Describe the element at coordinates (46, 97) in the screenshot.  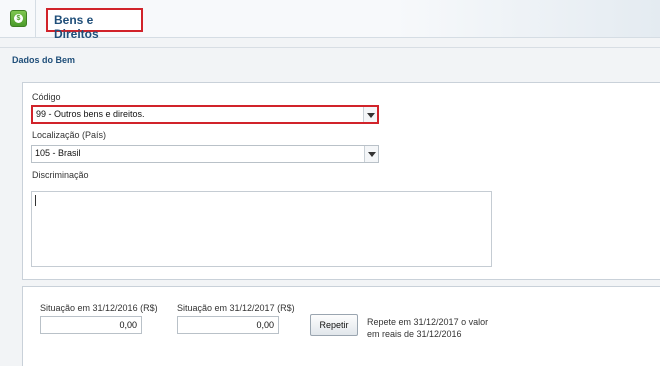
I see `codigo-label: Código` at that location.